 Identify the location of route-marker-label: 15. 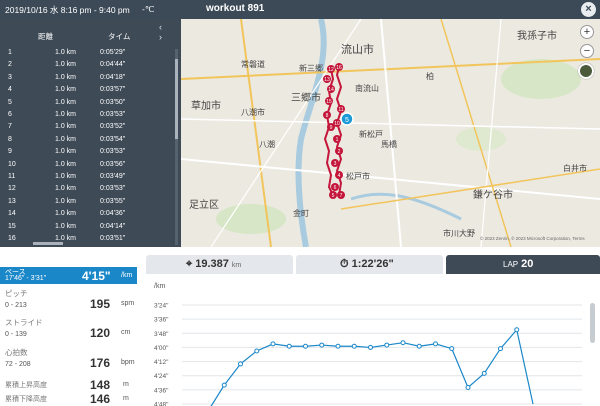
(329, 102).